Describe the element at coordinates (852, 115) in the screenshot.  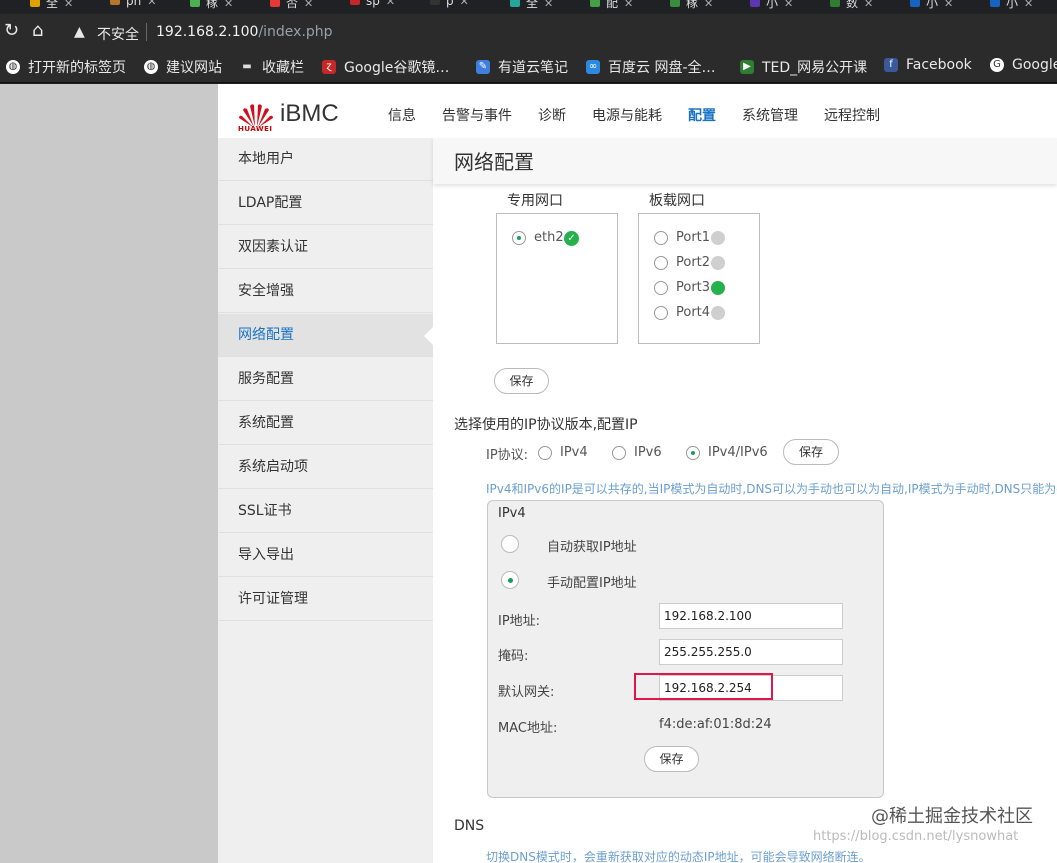
I see `menu-remote: 远程控制` at that location.